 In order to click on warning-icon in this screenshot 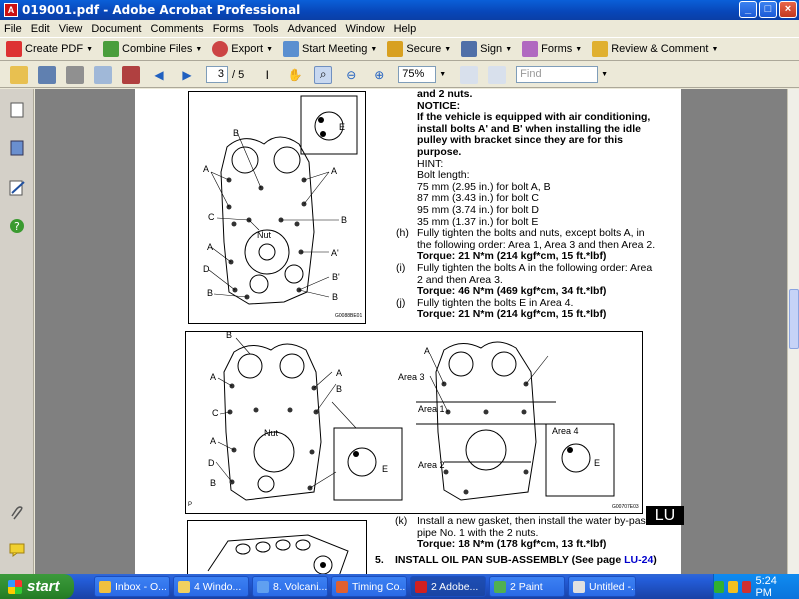, I will do `click(732, 586)`.